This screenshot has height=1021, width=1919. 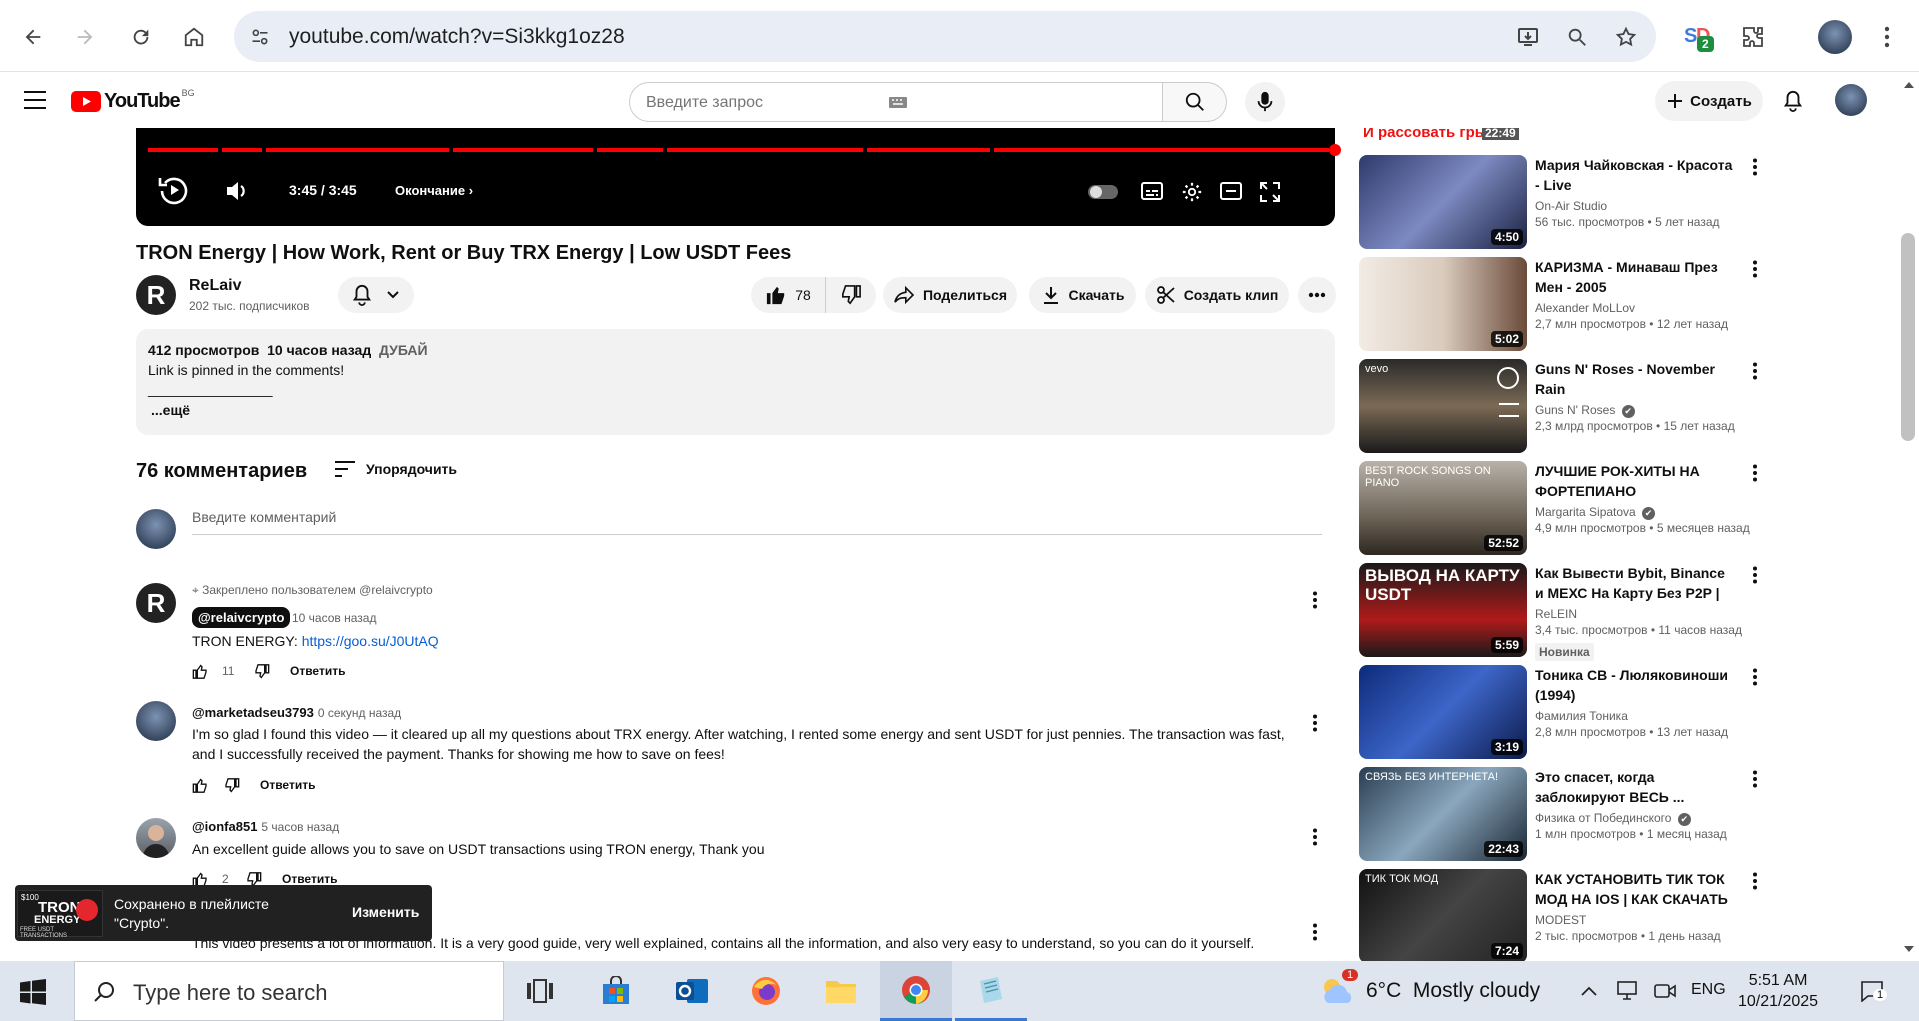 I want to click on volume-button, so click(x=237, y=191).